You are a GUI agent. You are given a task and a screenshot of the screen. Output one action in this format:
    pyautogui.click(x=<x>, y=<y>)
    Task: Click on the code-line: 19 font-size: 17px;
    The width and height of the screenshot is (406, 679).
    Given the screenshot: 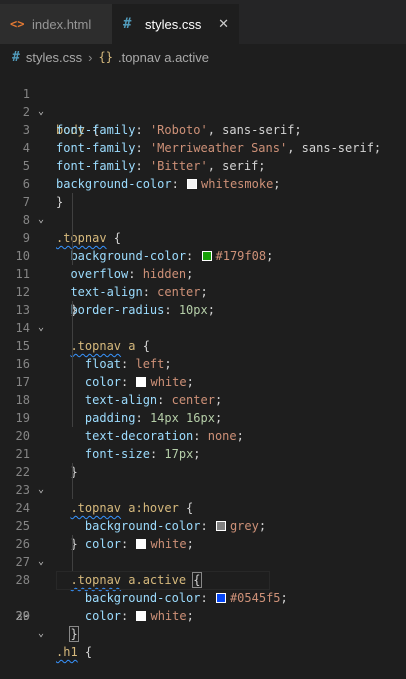 What is the action you would take?
    pyautogui.click(x=203, y=426)
    